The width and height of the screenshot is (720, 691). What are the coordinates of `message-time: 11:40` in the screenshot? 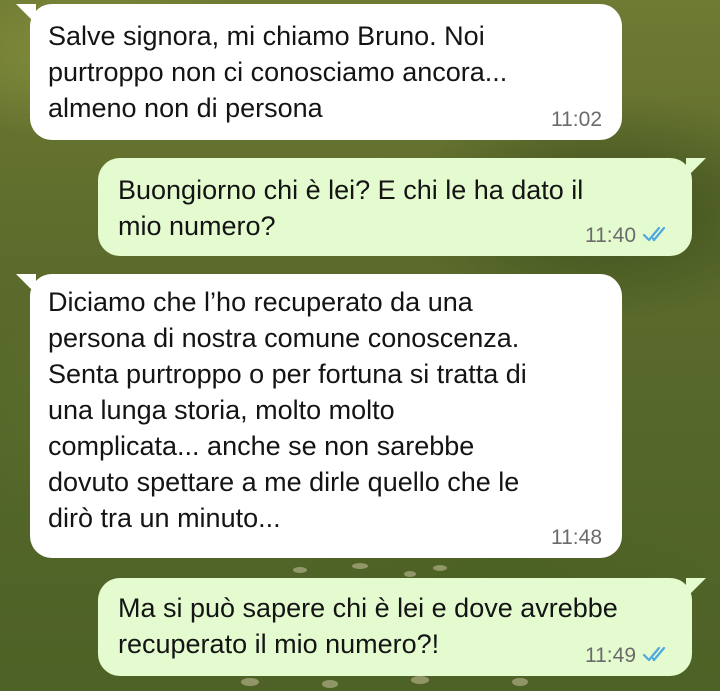 It's located at (610, 235).